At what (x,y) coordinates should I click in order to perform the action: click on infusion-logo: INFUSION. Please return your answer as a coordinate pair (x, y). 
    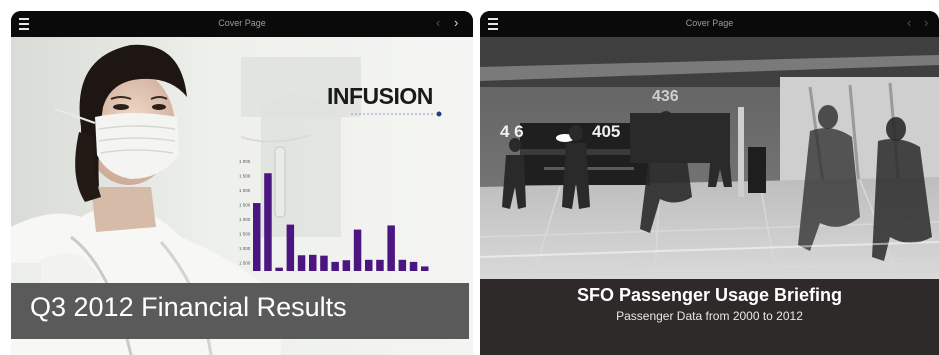
    Looking at the image, I should click on (387, 100).